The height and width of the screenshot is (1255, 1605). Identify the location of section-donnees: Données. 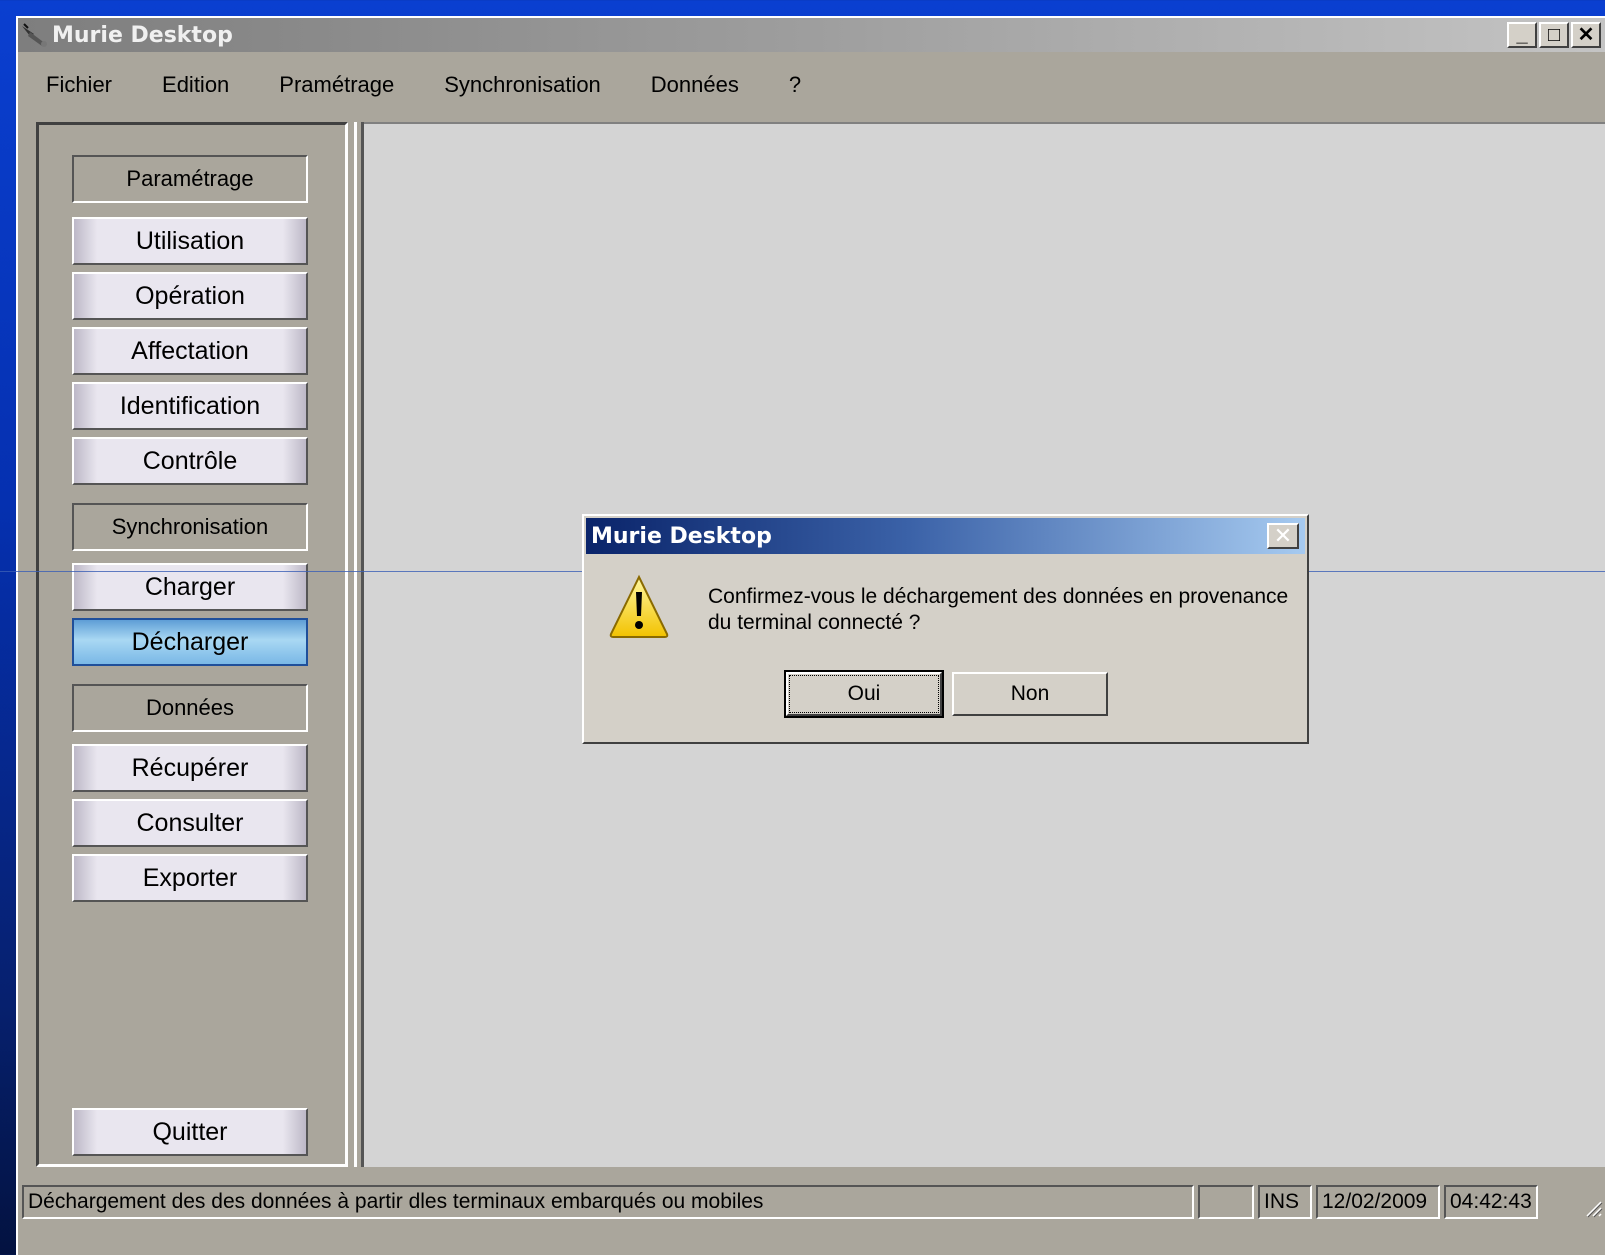
(190, 708).